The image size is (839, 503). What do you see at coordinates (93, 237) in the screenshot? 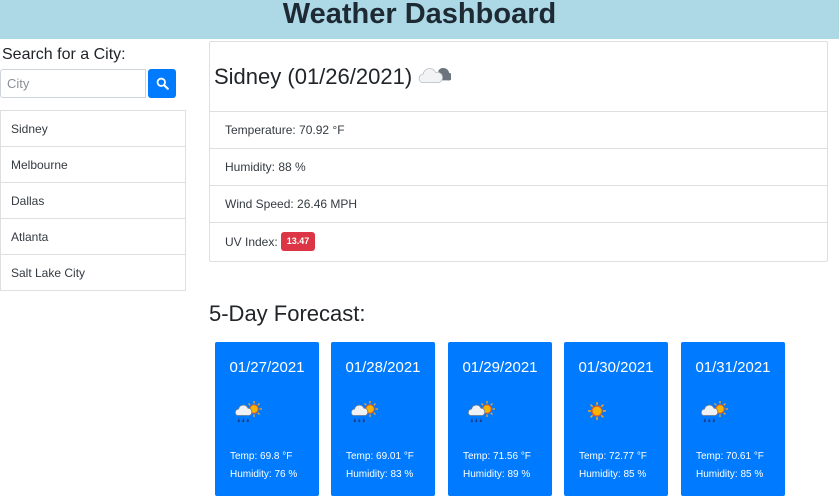
I see `city-item-atlanta: Atlanta` at bounding box center [93, 237].